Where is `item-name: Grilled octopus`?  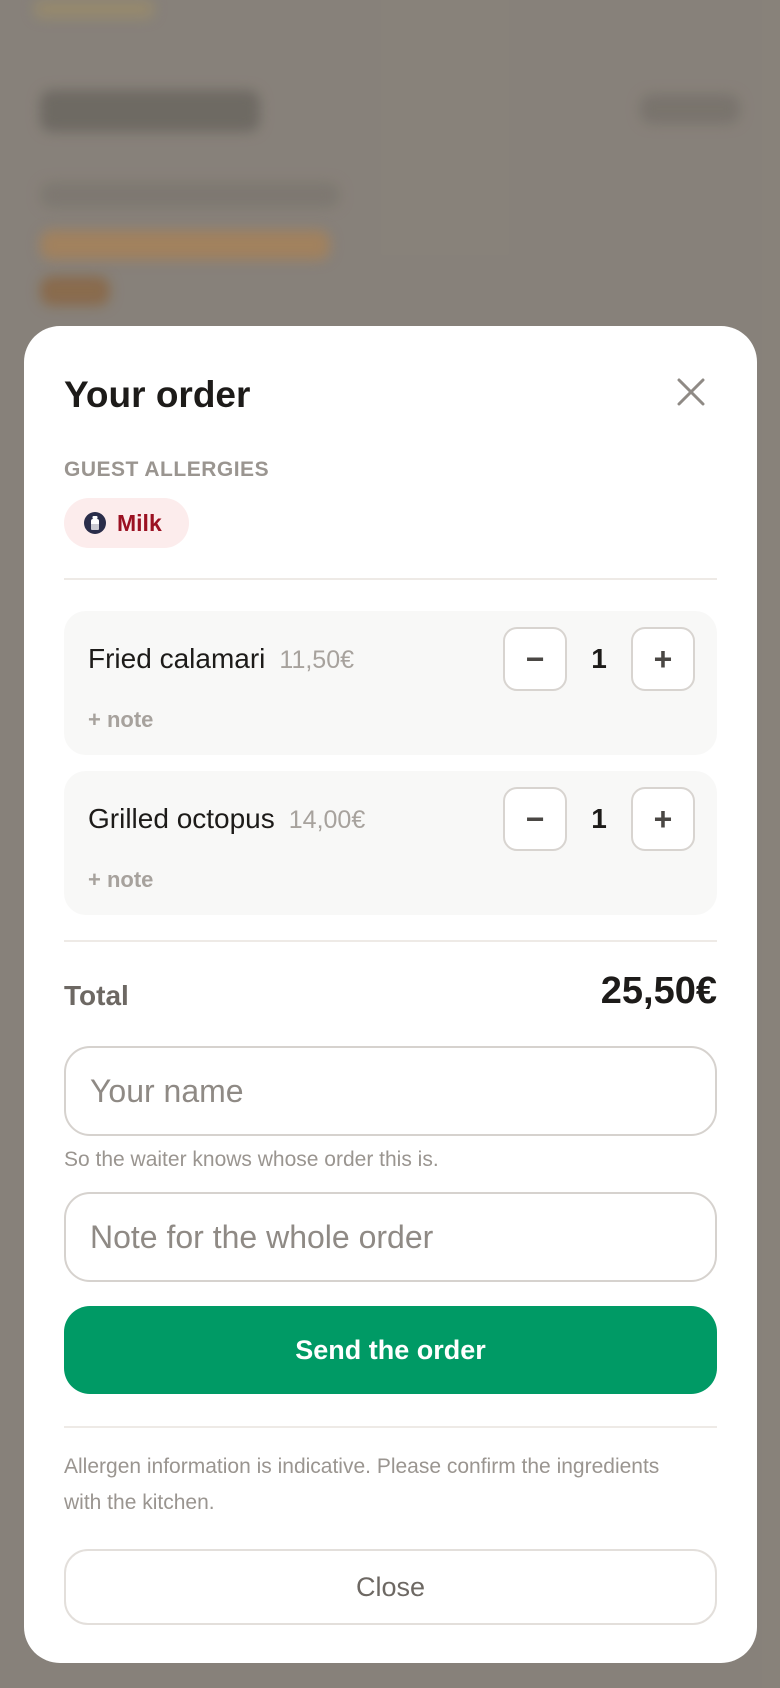 item-name: Grilled octopus is located at coordinates (181, 818).